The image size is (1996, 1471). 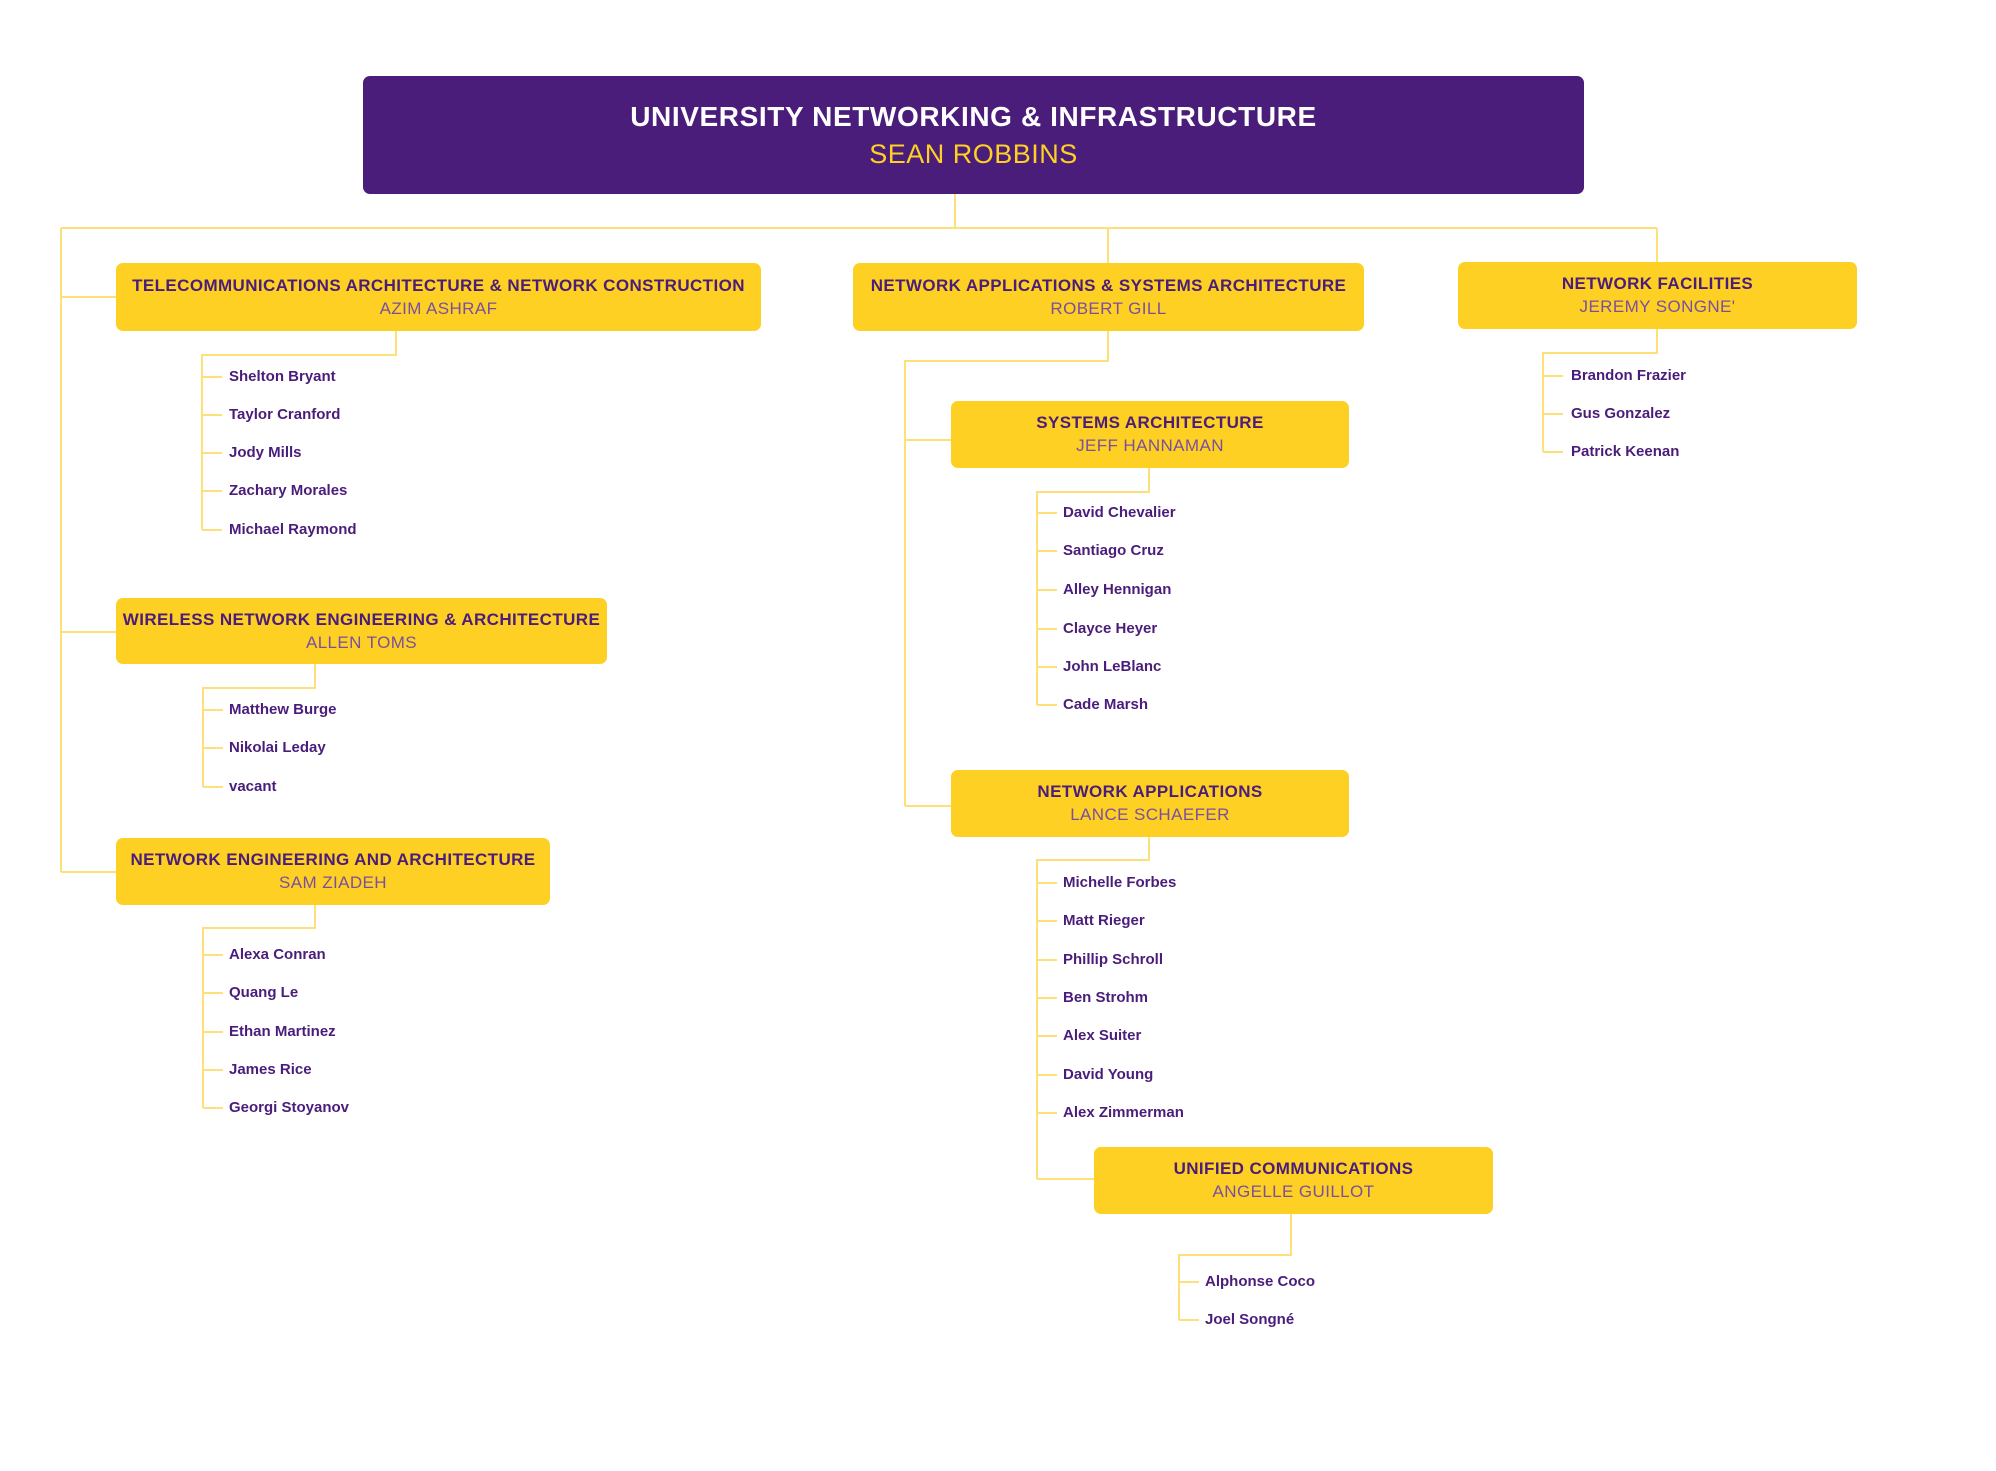 I want to click on dept-head: JEFF HANNAMAN, so click(x=1150, y=445).